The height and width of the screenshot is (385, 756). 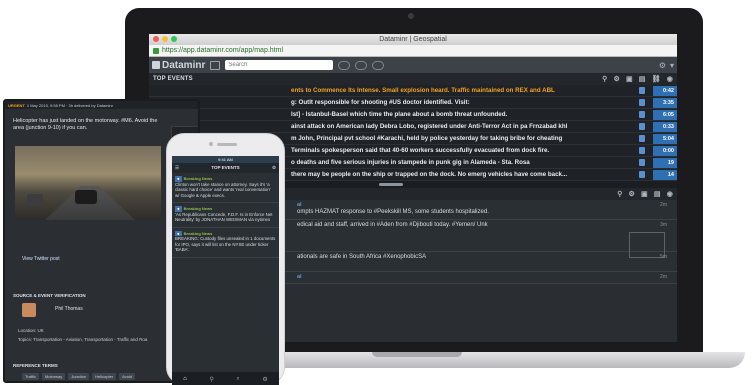 I want to click on toolbar-right-icons: ⚙ ▾, so click(x=666, y=65).